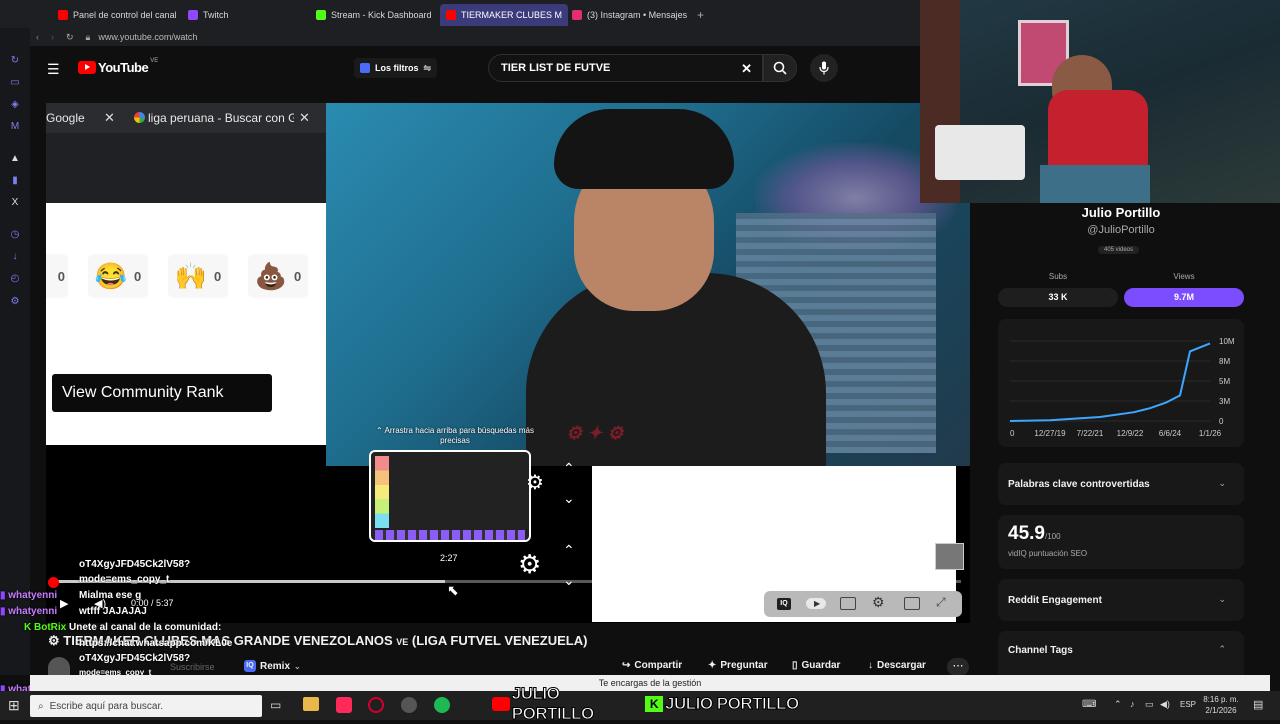 The height and width of the screenshot is (724, 1280). Describe the element at coordinates (15, 127) in the screenshot. I see `mail-side-icon: M` at that location.